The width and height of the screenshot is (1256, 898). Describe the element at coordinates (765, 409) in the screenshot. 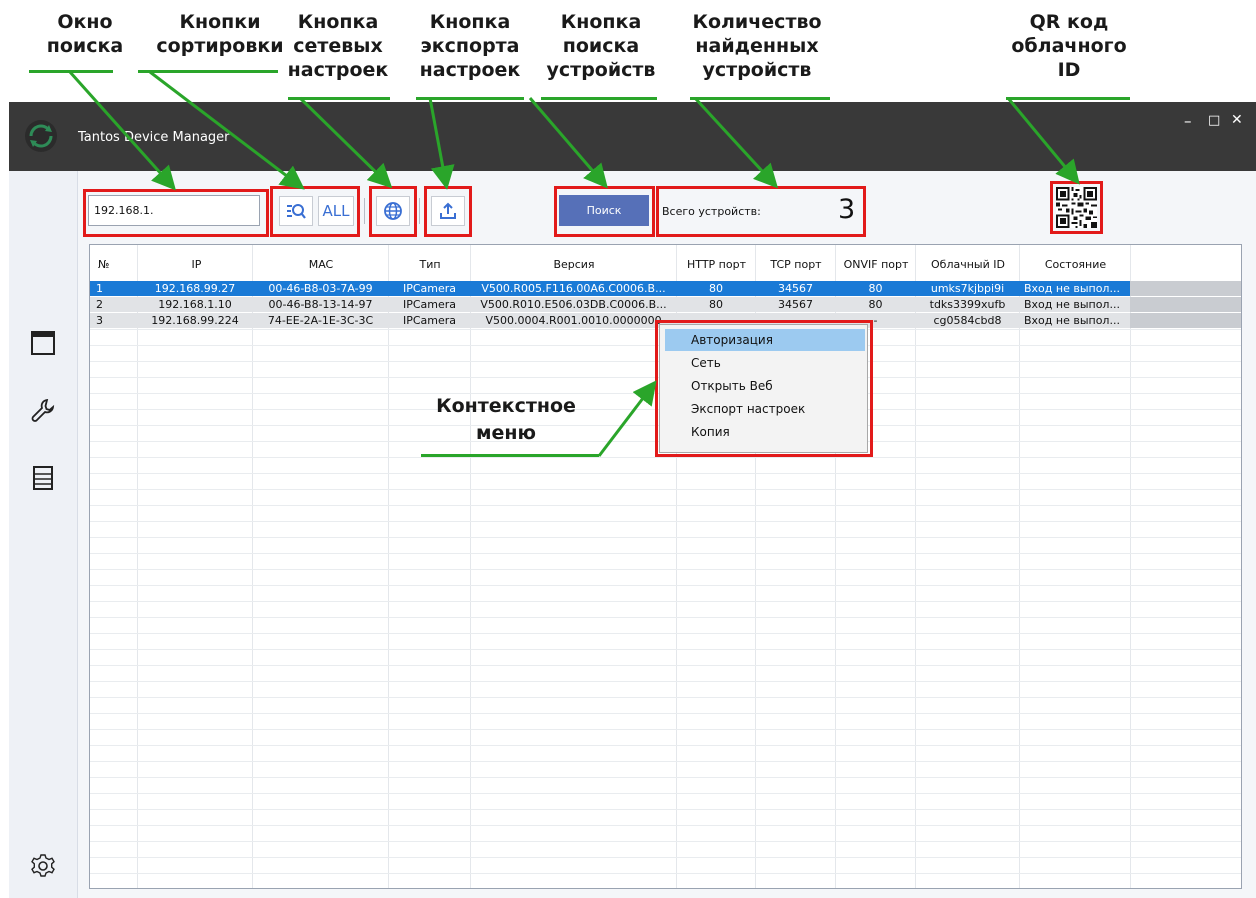

I see `menu-item-export-settings: Экспорт настроек` at that location.